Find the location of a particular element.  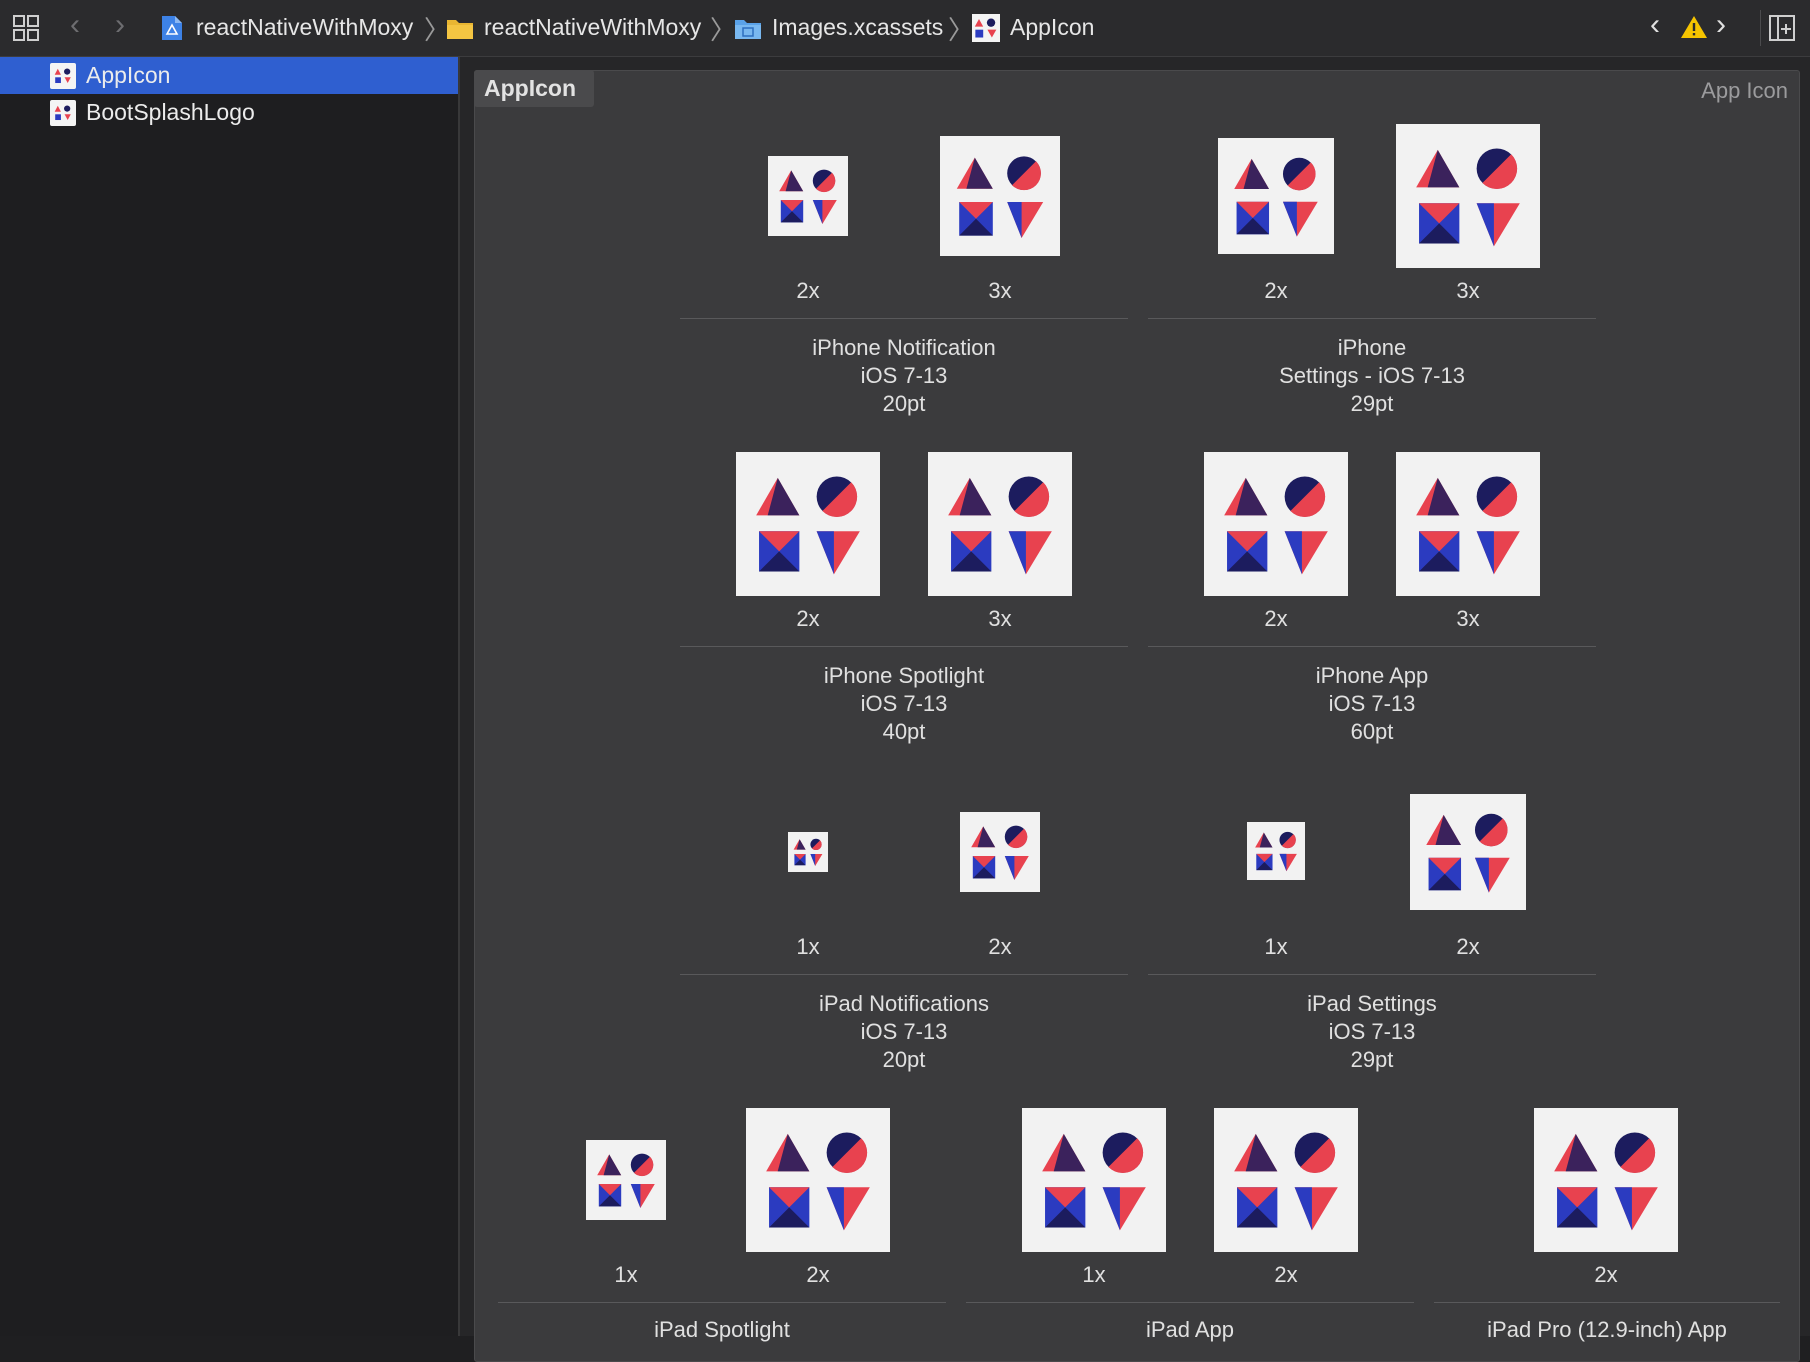

appicon-icon is located at coordinates (986, 28).